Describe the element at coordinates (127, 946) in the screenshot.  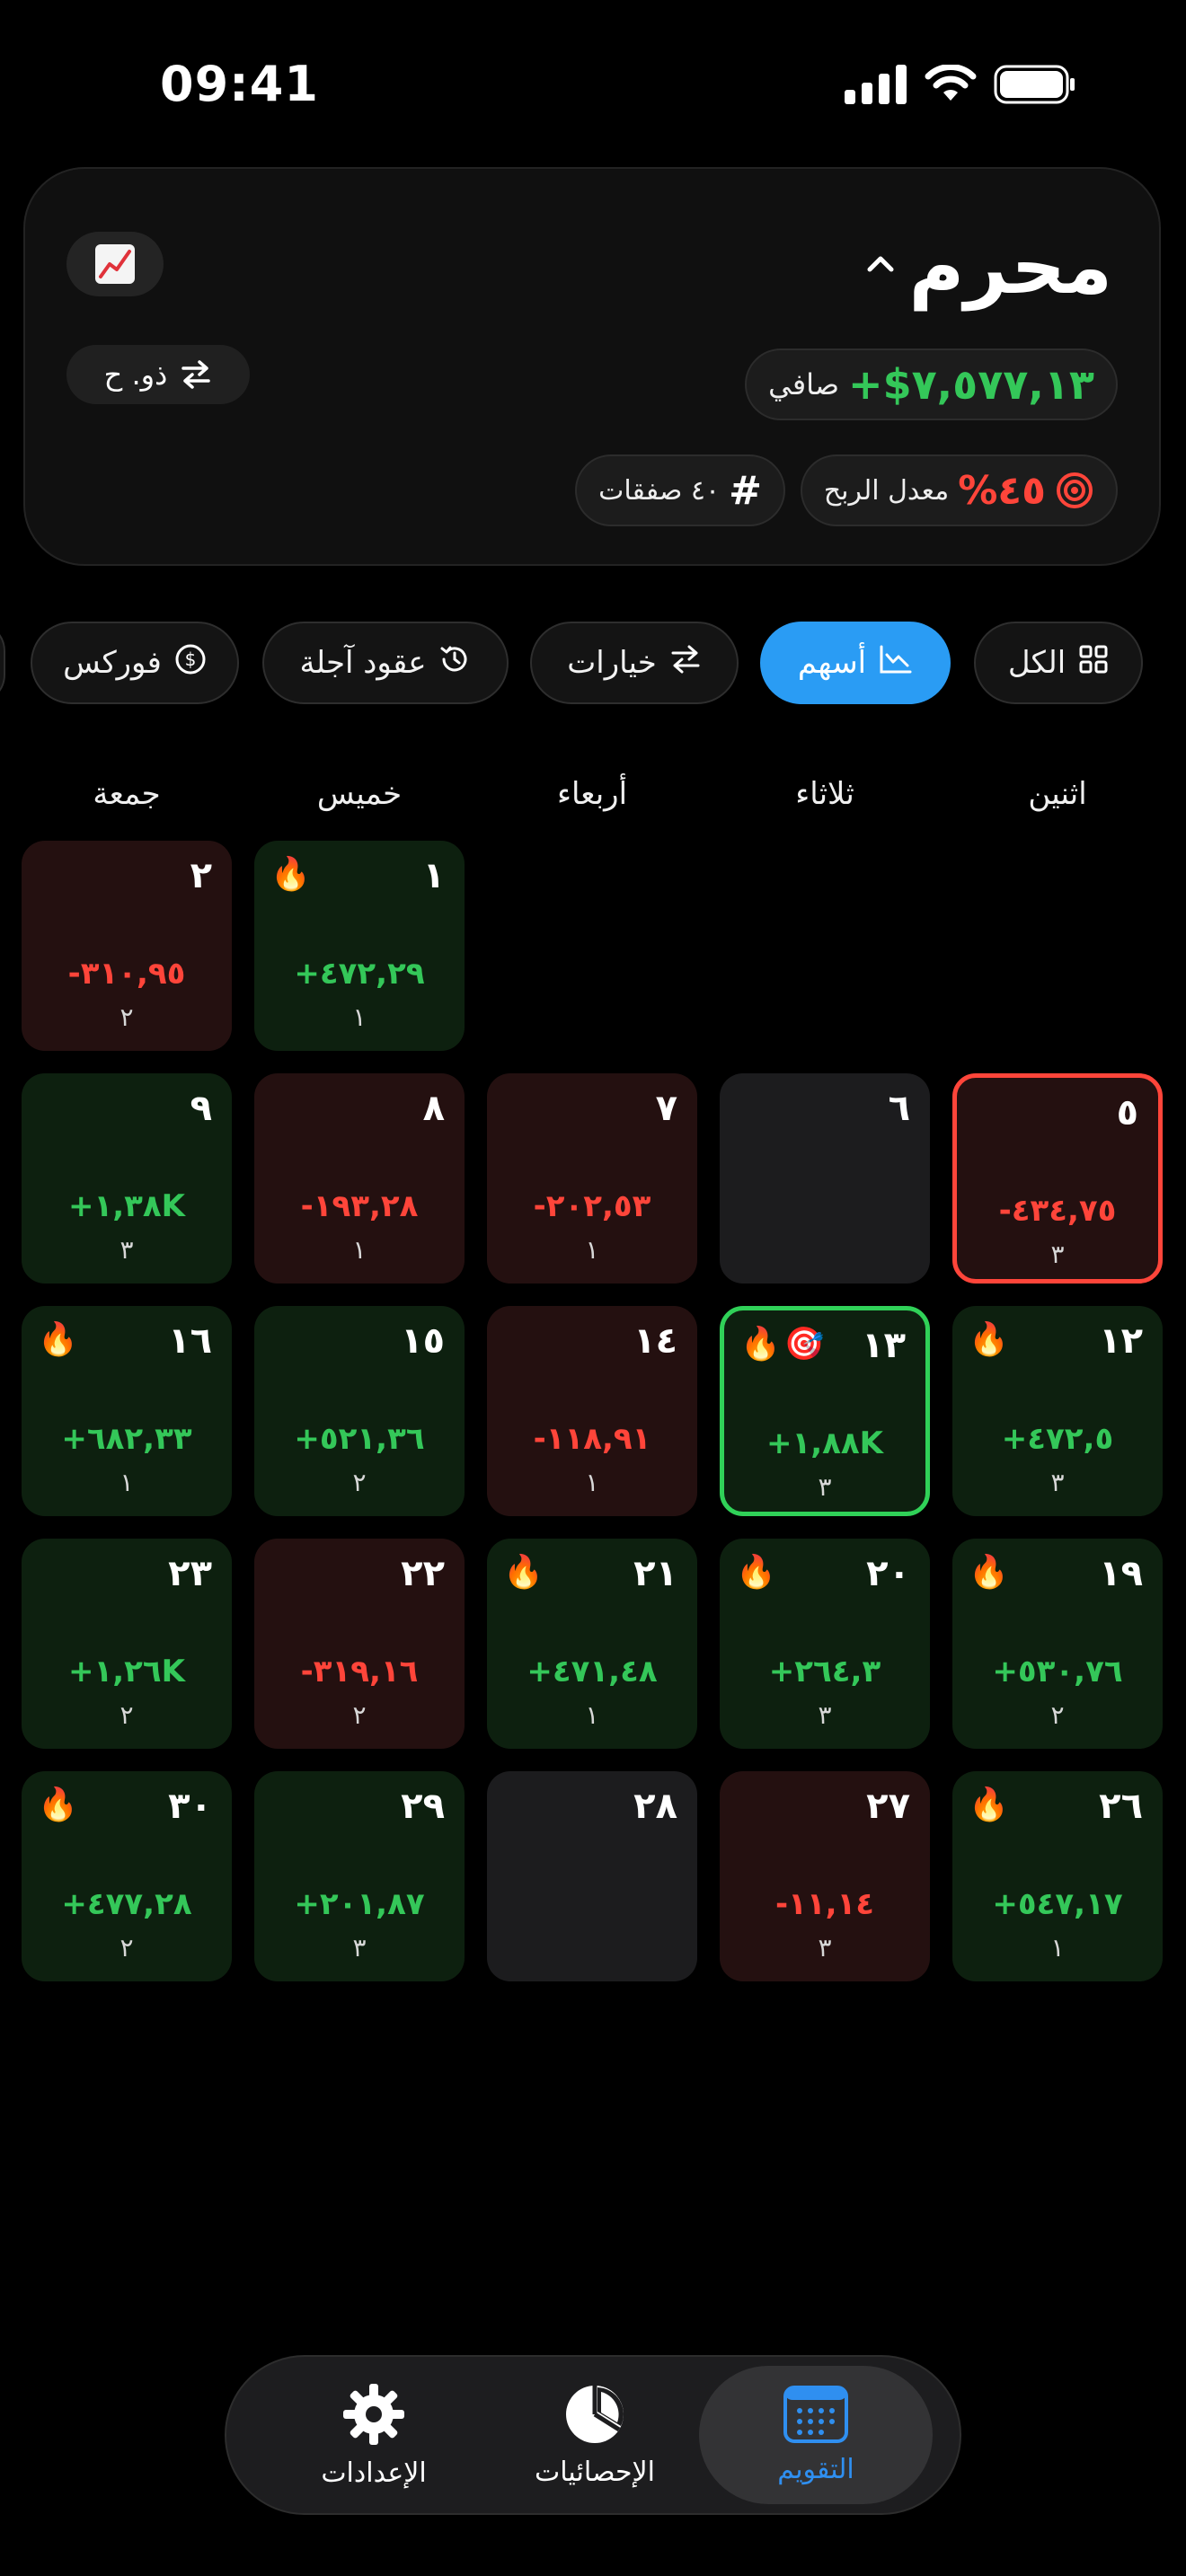
I see `day-cell: ٢ -٣١٠,٩٥ ٢` at that location.